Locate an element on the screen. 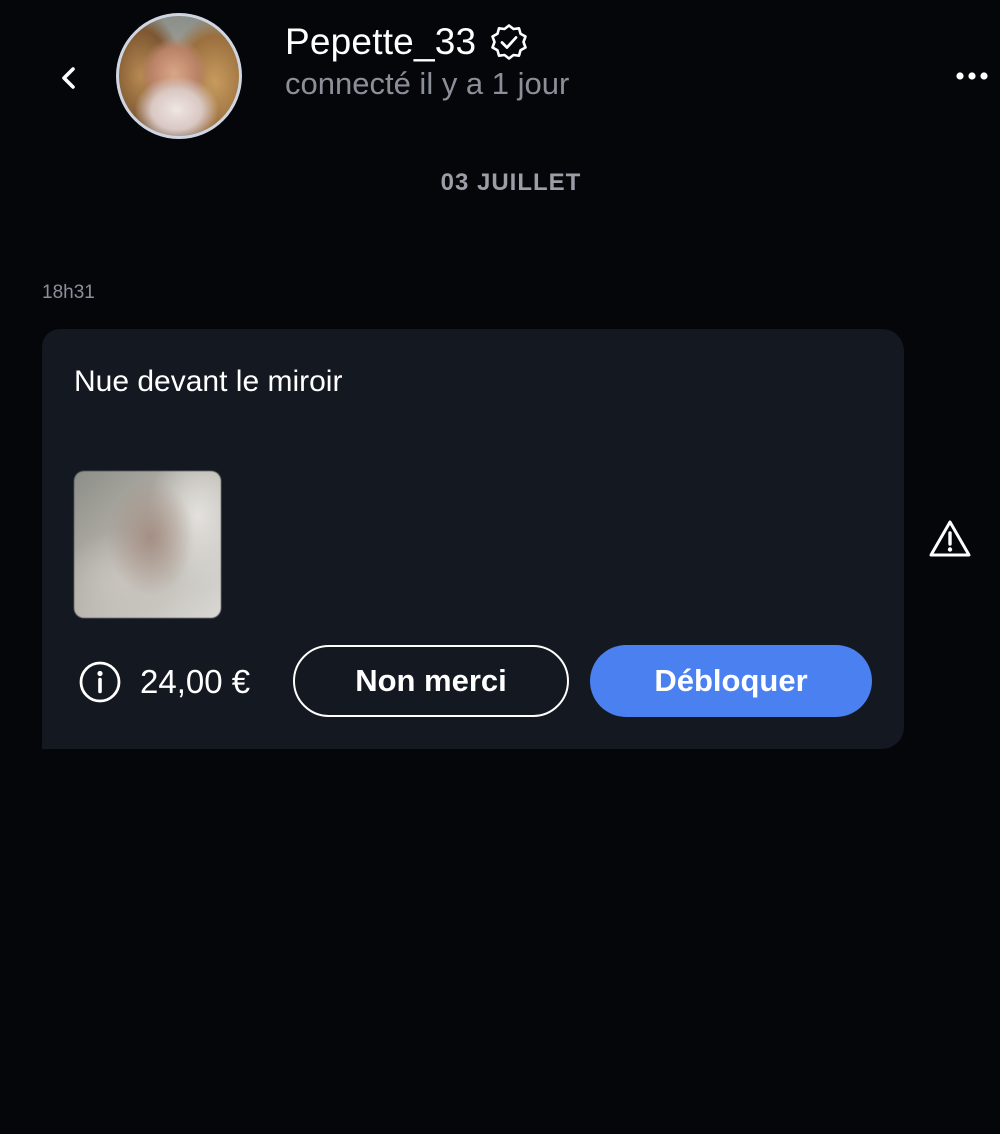 The width and height of the screenshot is (1000, 1134). more-horizontal-icon is located at coordinates (972, 76).